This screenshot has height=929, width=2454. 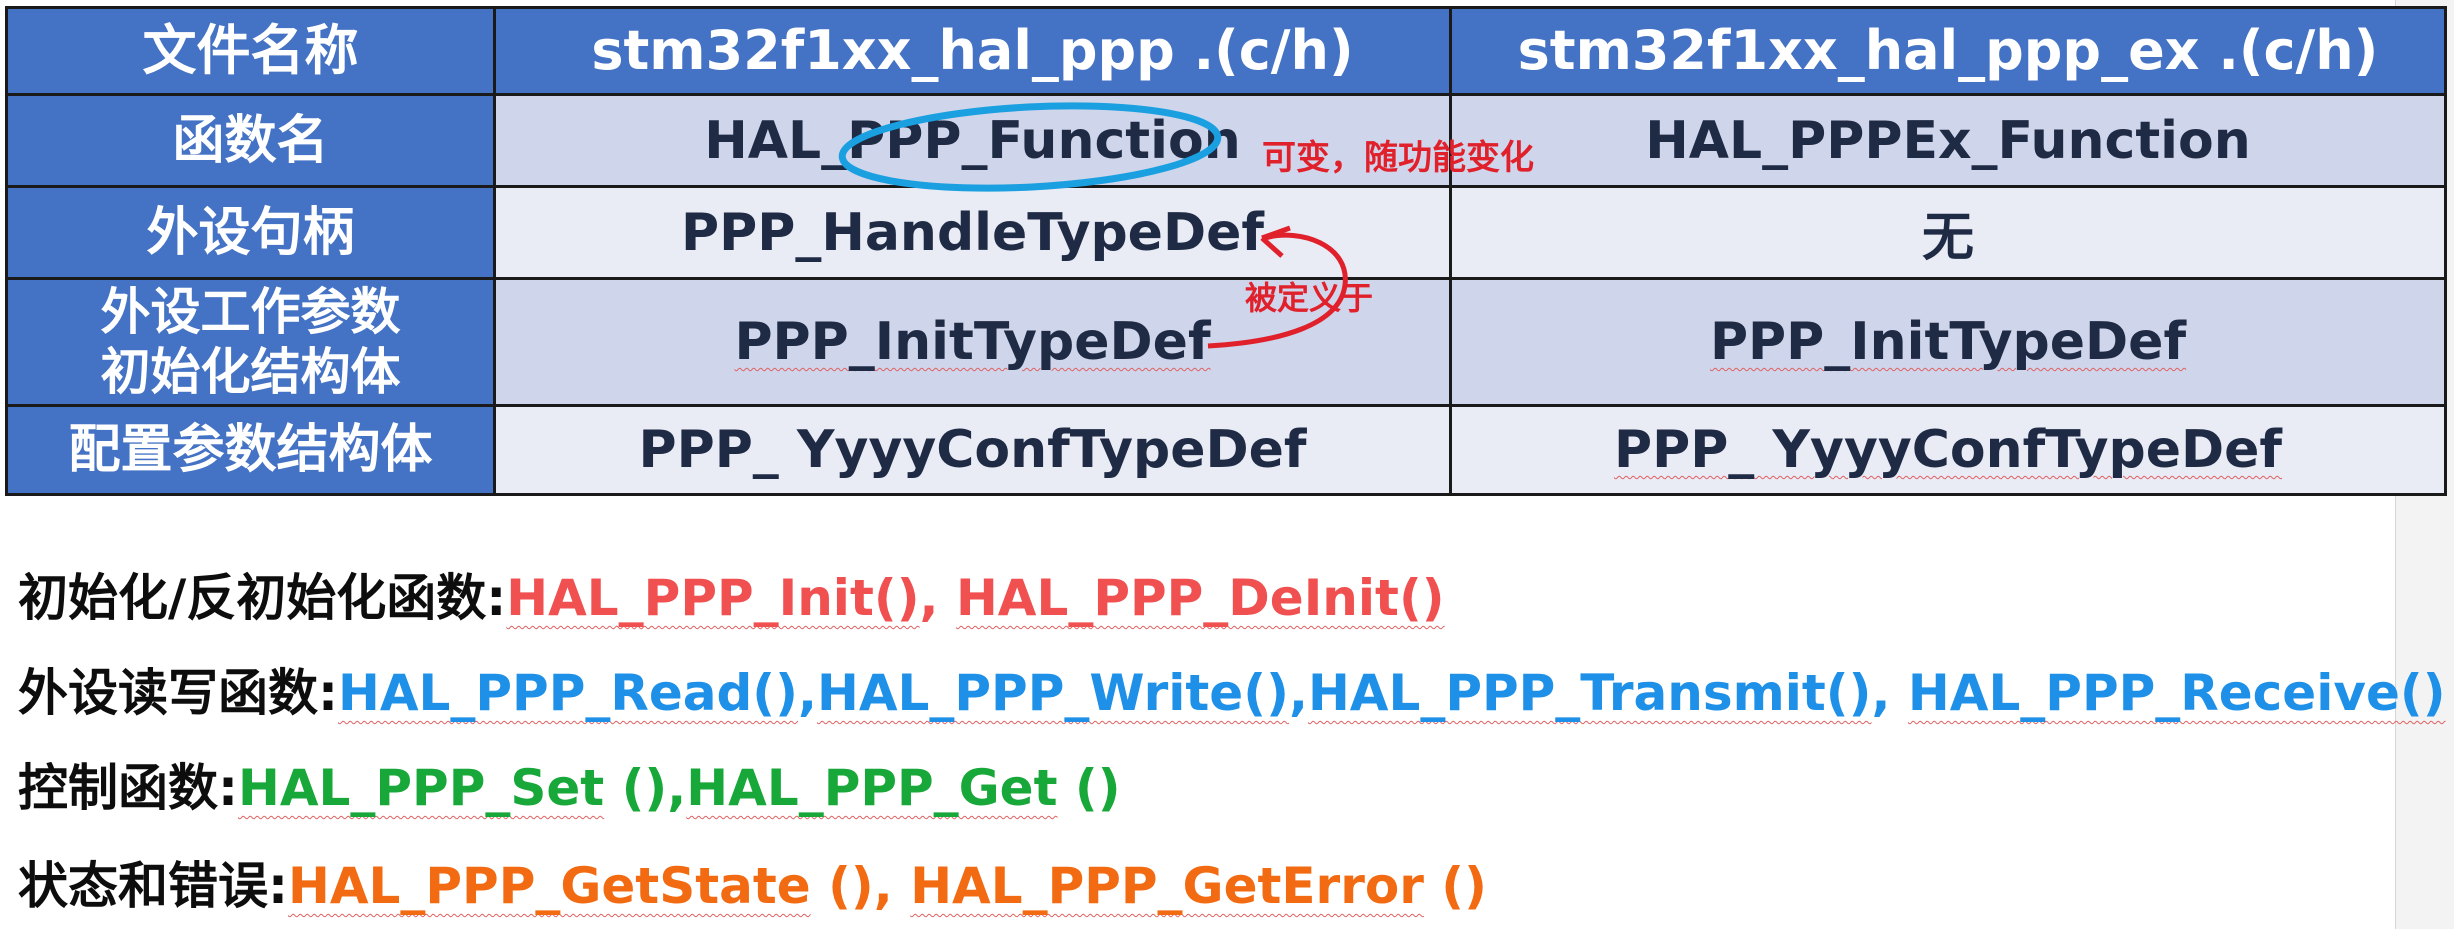 I want to click on table-row-function-name: 函数名 HAL_PPP_Function HAL_PPPEx_Function, so click(x=1226, y=140).